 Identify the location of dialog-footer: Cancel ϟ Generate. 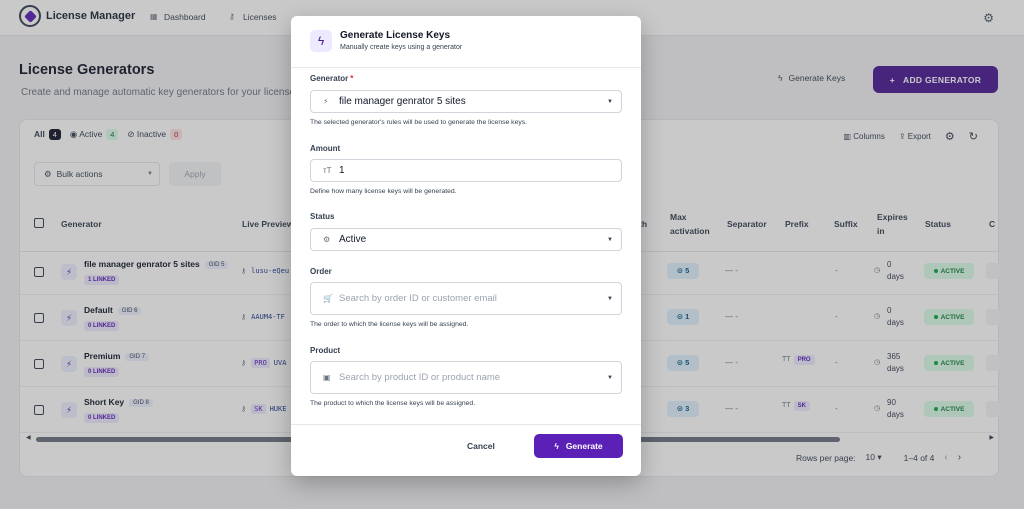
(466, 450).